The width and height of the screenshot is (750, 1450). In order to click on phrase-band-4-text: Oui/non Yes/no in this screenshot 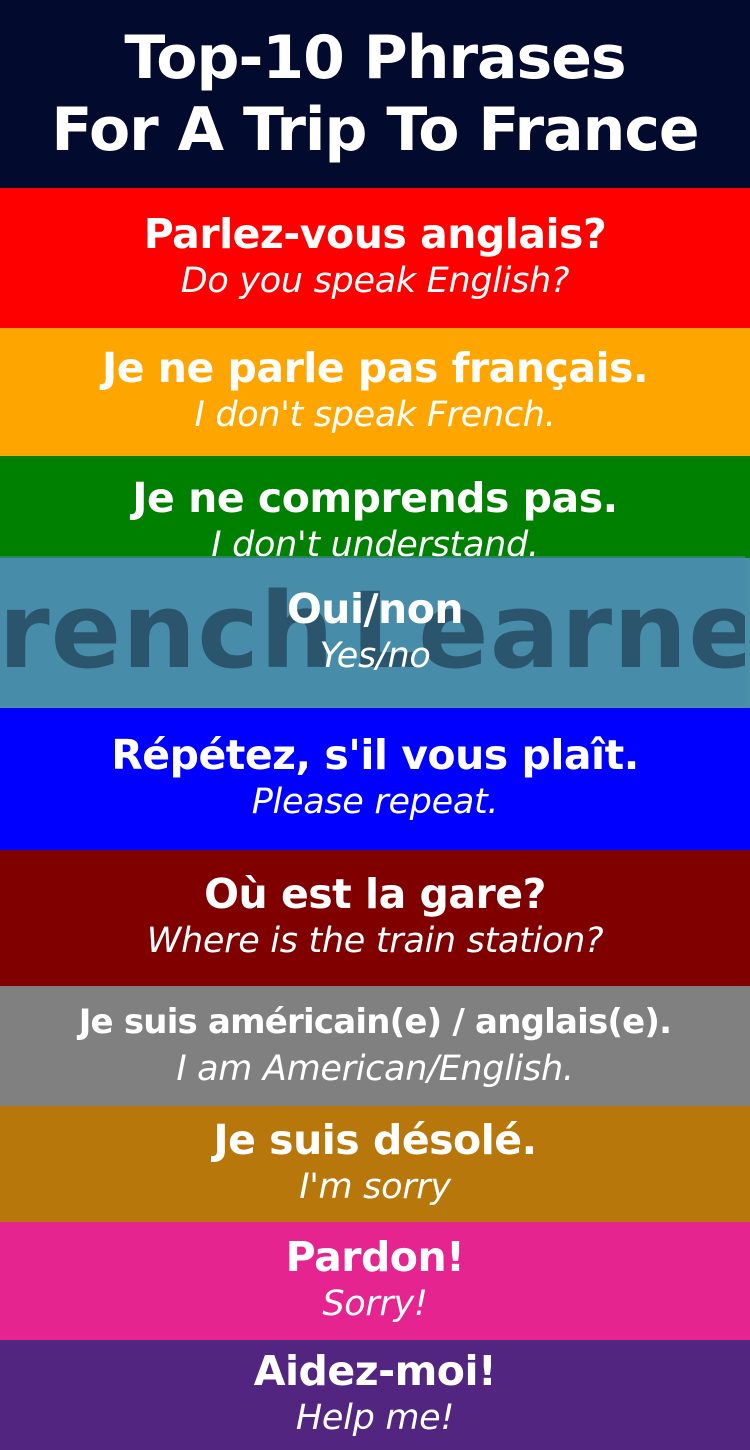, I will do `click(375, 633)`.